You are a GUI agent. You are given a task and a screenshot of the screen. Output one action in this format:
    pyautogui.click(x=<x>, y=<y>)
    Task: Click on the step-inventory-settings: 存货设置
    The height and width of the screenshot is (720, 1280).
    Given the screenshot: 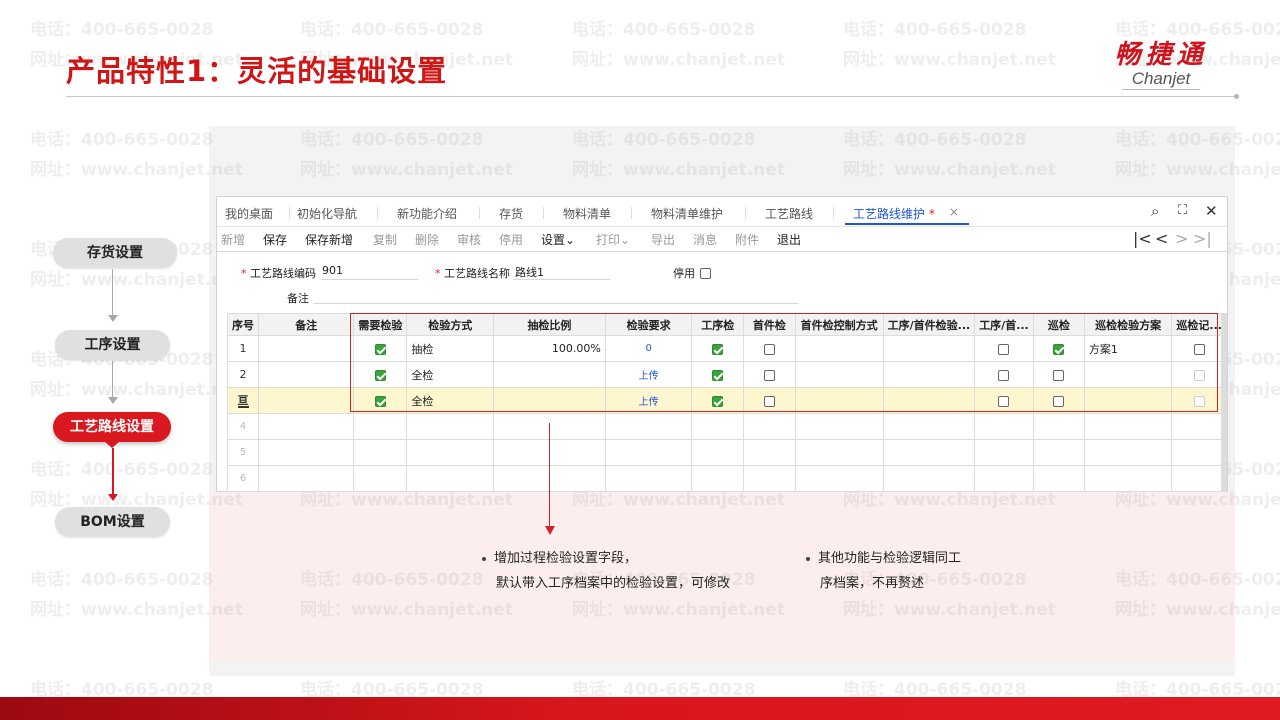 What is the action you would take?
    pyautogui.click(x=115, y=253)
    